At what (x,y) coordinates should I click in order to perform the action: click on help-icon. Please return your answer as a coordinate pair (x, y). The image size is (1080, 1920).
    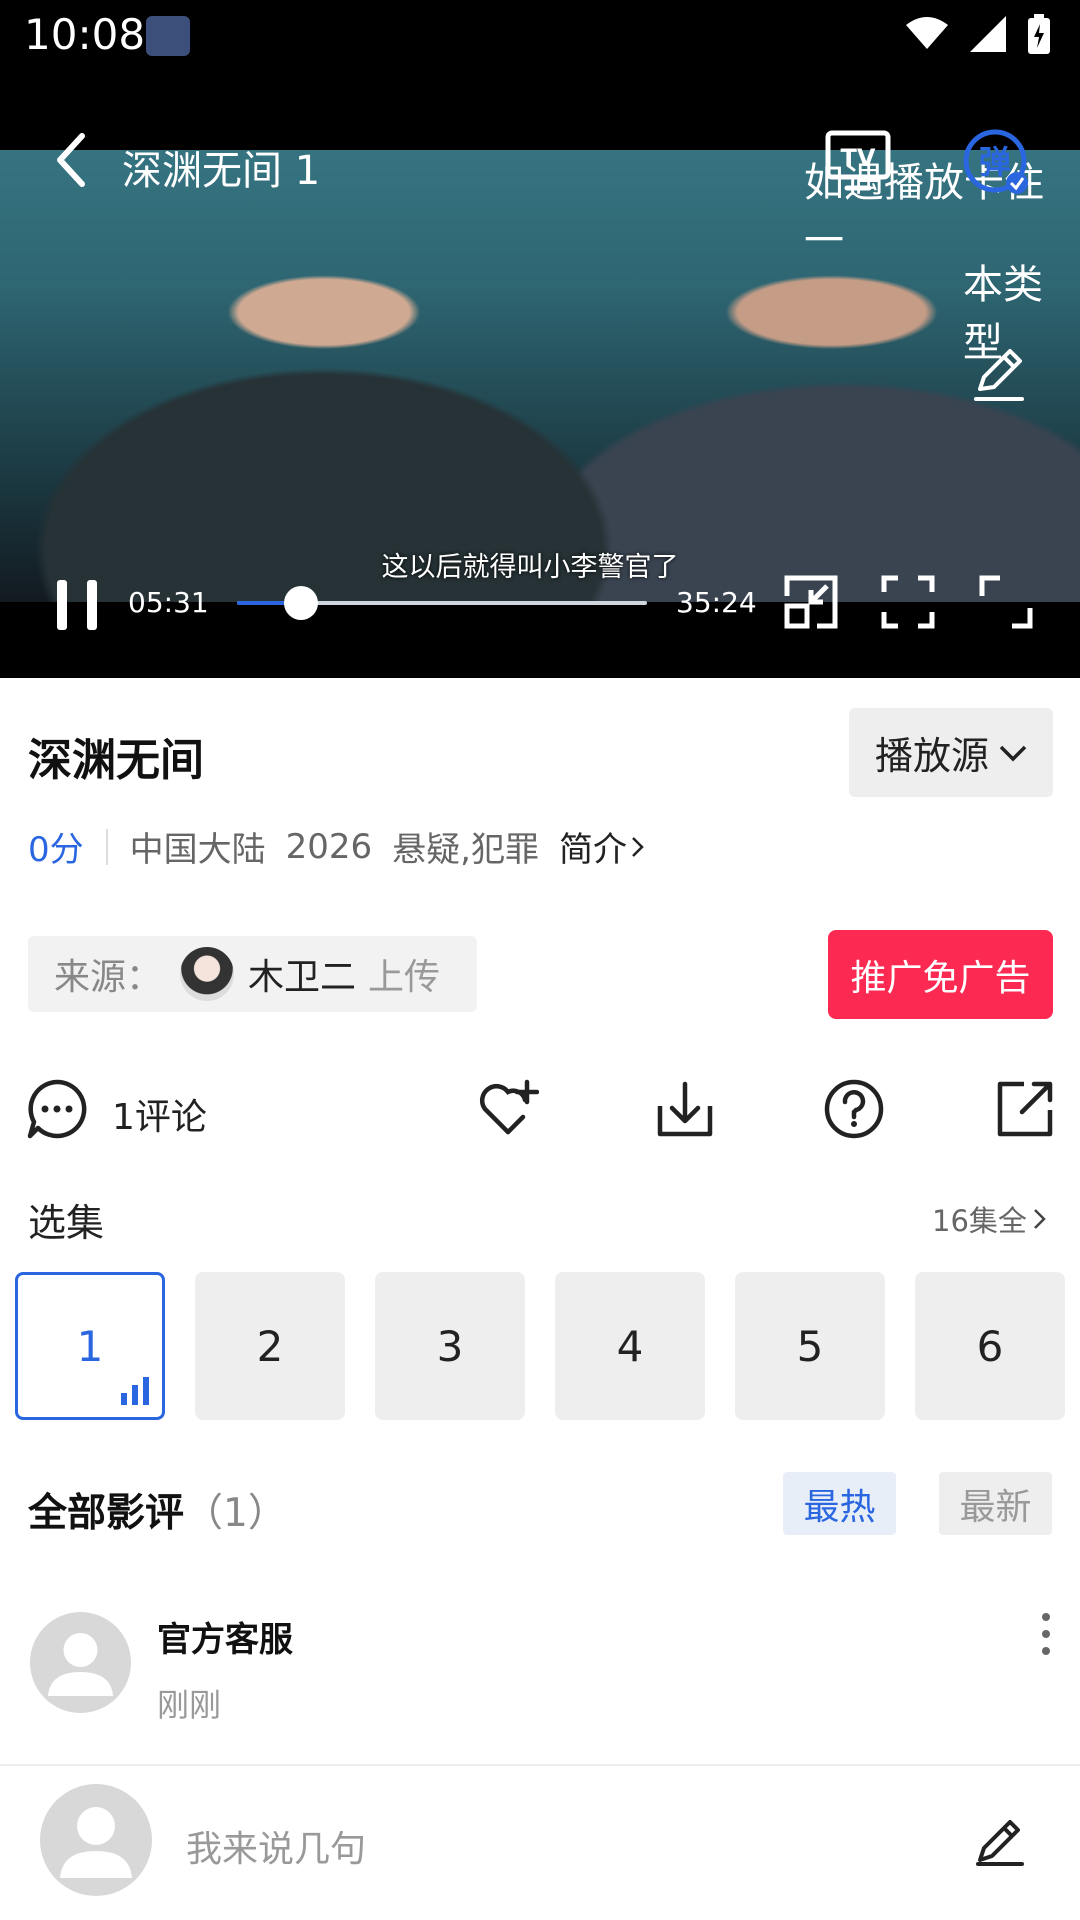
    Looking at the image, I should click on (854, 1109).